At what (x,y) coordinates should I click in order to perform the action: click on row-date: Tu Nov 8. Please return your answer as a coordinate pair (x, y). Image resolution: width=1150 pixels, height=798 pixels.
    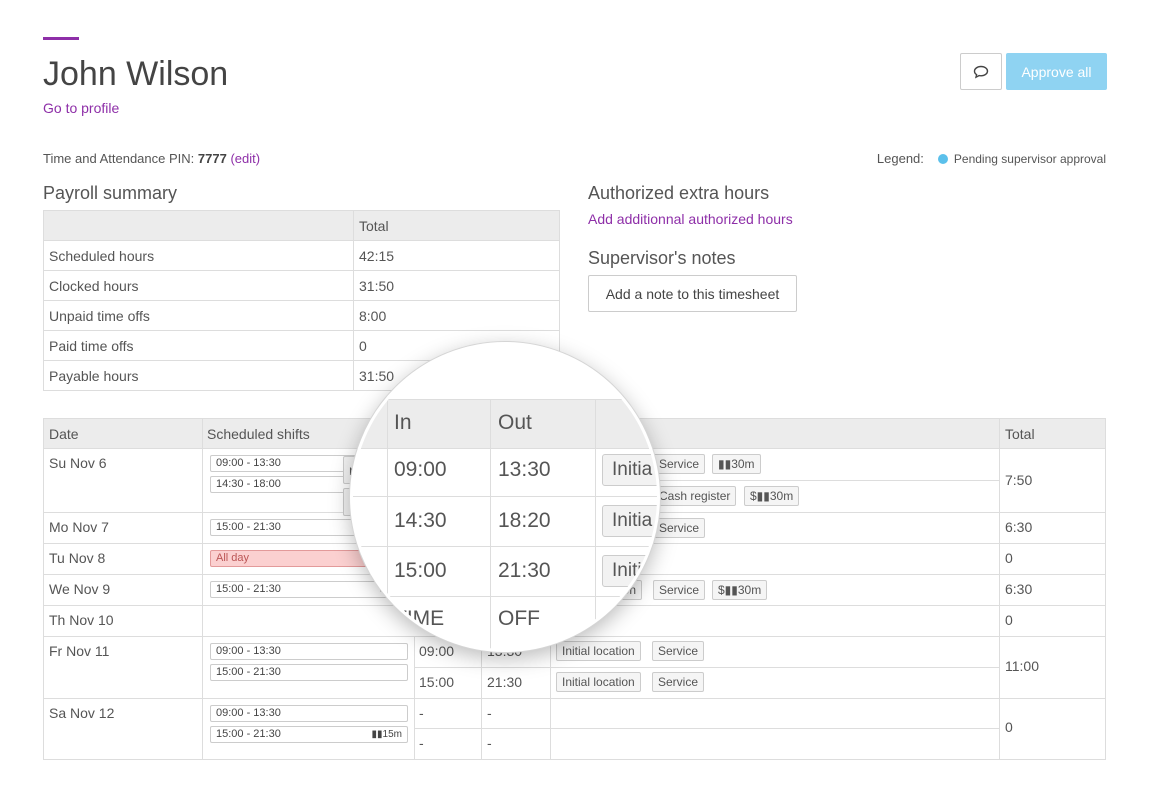
    Looking at the image, I should click on (77, 558).